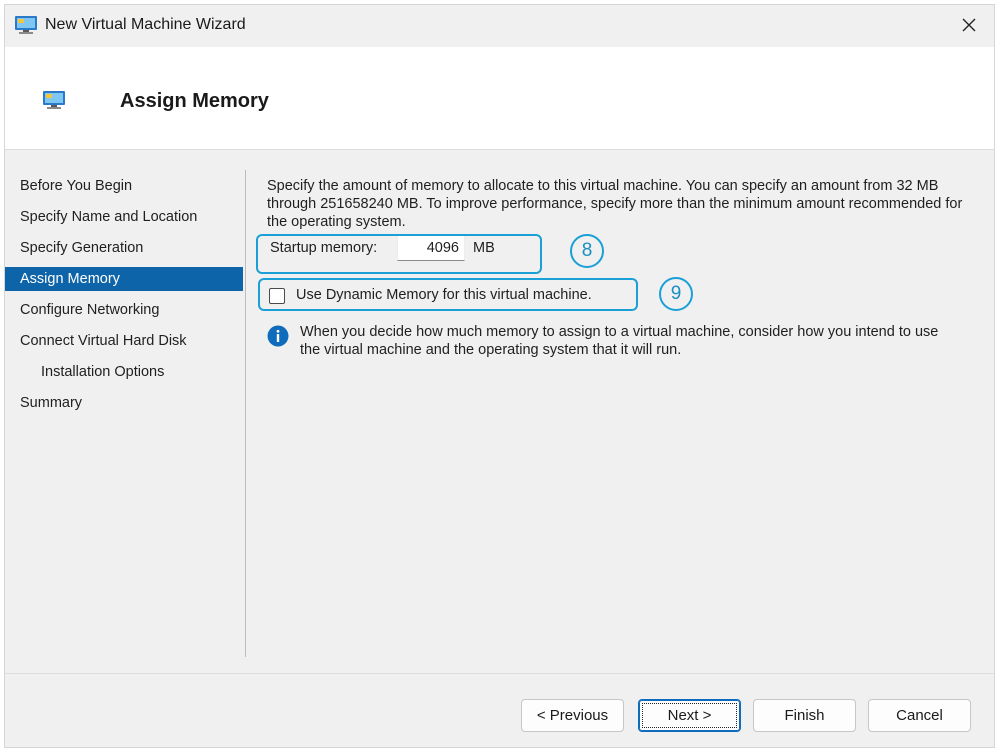  Describe the element at coordinates (278, 336) in the screenshot. I see `info-icon` at that location.